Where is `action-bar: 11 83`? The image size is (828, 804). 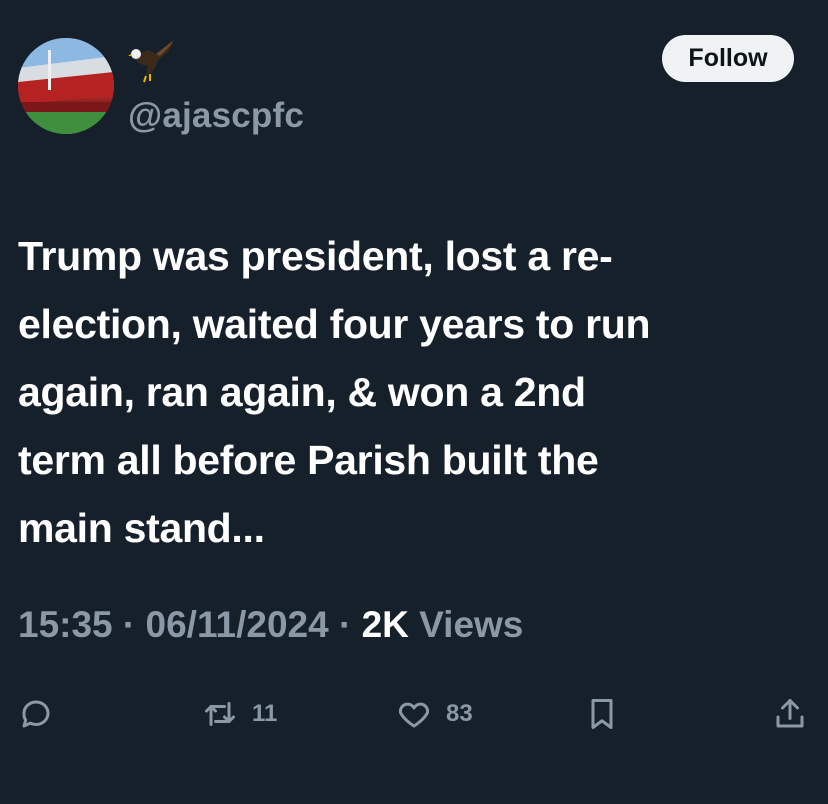 action-bar: 11 83 is located at coordinates (414, 714).